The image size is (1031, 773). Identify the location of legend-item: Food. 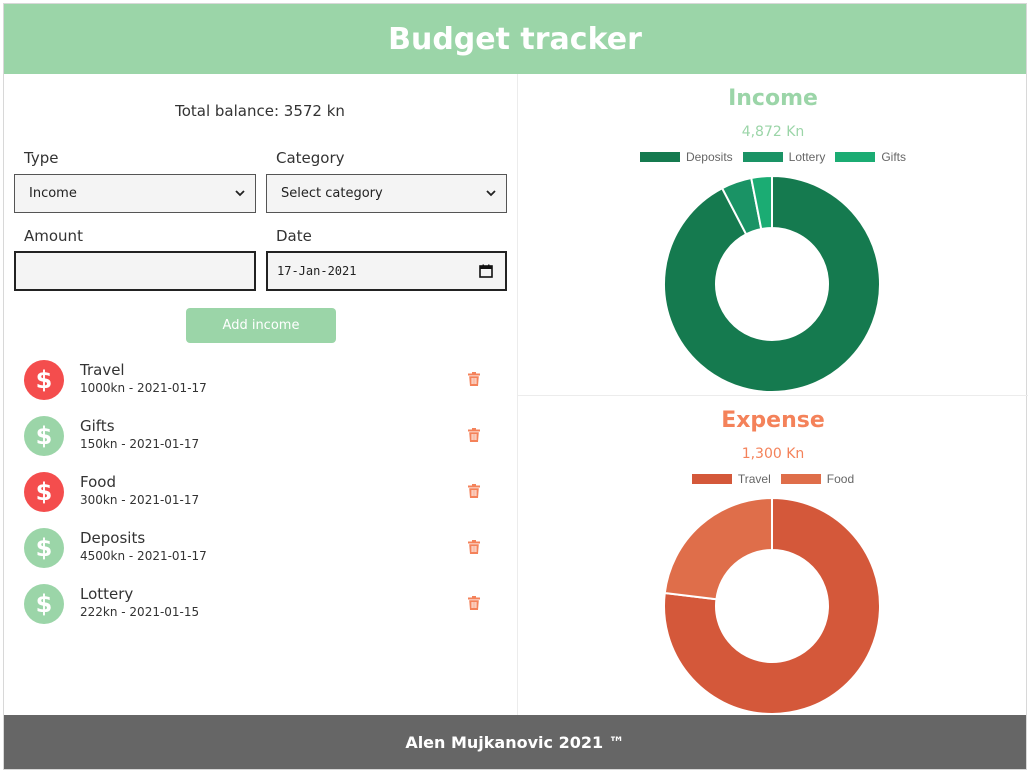
(817, 479).